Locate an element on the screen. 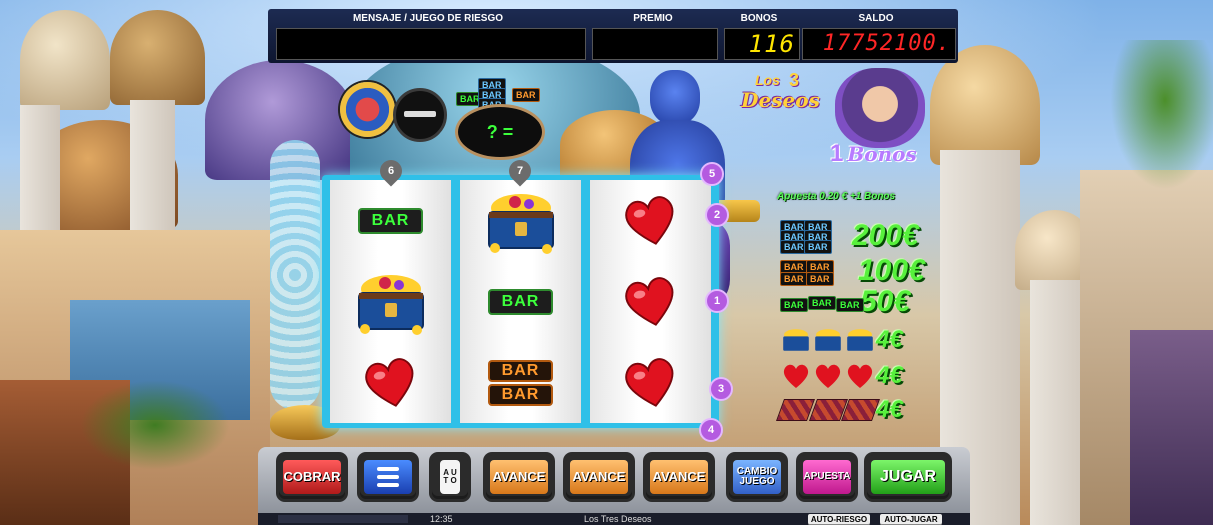 This screenshot has width=1213, height=525. premio-label: PREMIO is located at coordinates (653, 18).